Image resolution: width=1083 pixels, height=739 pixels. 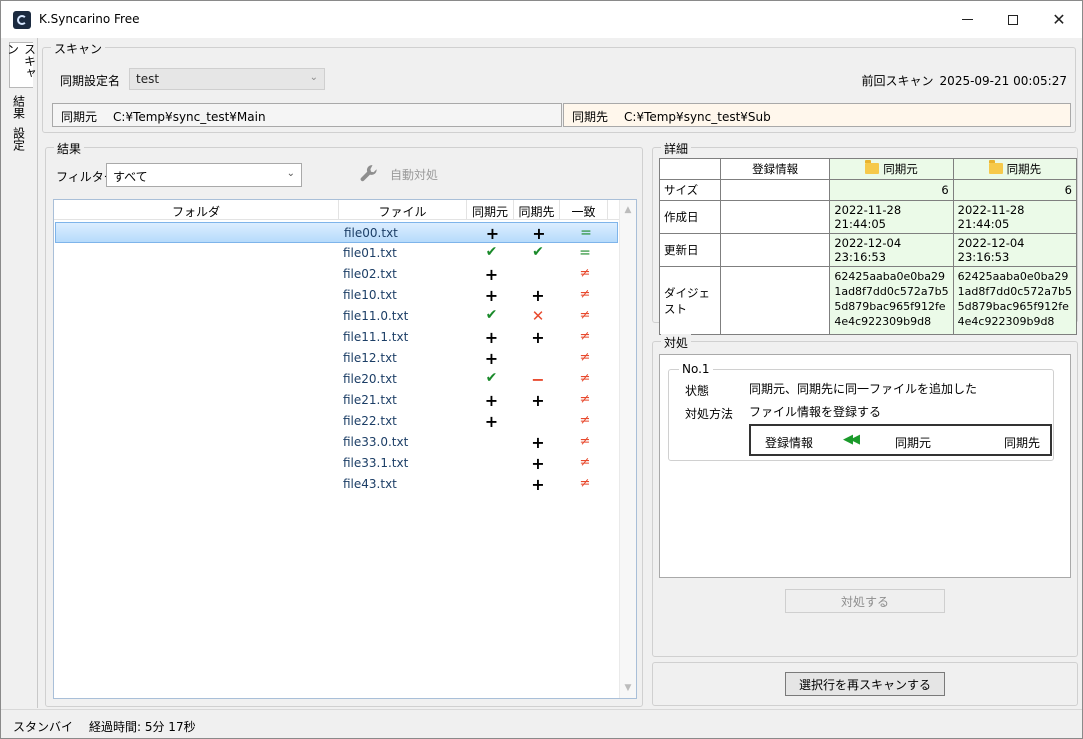 I want to click on detail-header-dst-label: 同期先, so click(x=1024, y=169).